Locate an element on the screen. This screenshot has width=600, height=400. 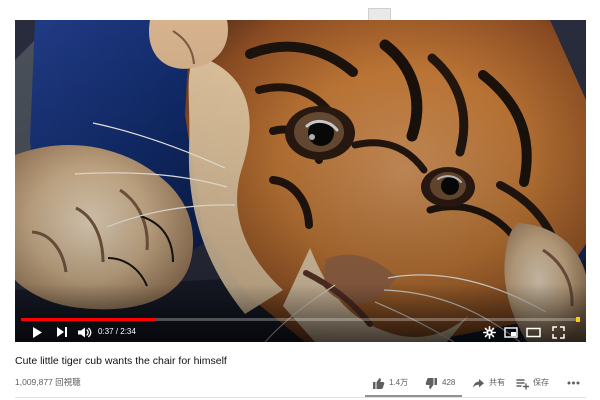
bottom-divider is located at coordinates (300, 397).